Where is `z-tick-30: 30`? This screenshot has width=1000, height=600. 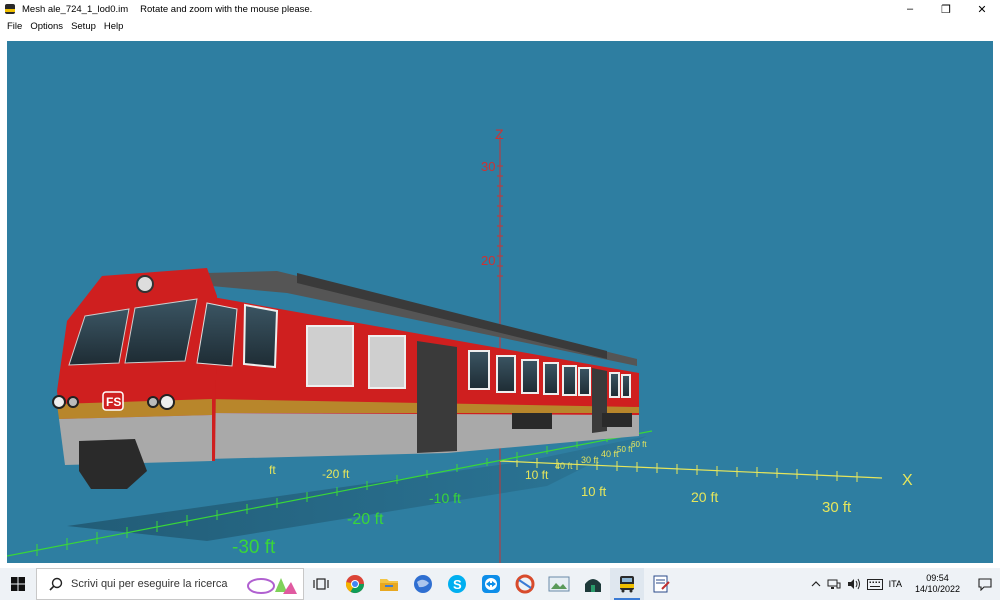
z-tick-30: 30 is located at coordinates (488, 166).